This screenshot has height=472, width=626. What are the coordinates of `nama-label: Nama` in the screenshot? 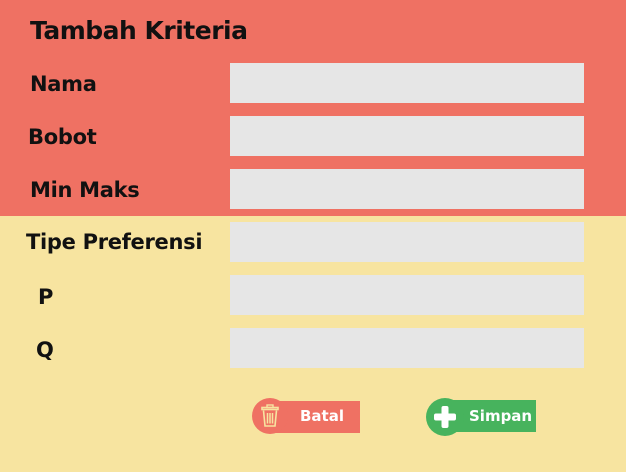 It's located at (63, 84).